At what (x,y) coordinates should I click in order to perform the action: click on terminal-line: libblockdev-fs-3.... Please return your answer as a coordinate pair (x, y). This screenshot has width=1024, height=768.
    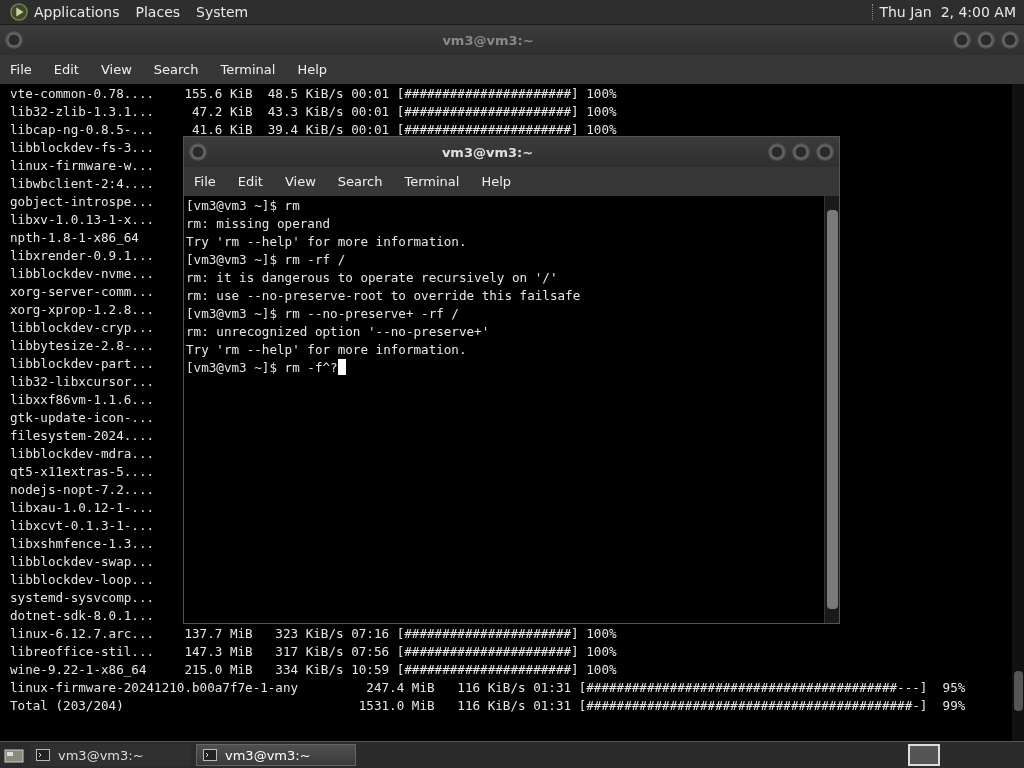
    Looking at the image, I should click on (82, 147).